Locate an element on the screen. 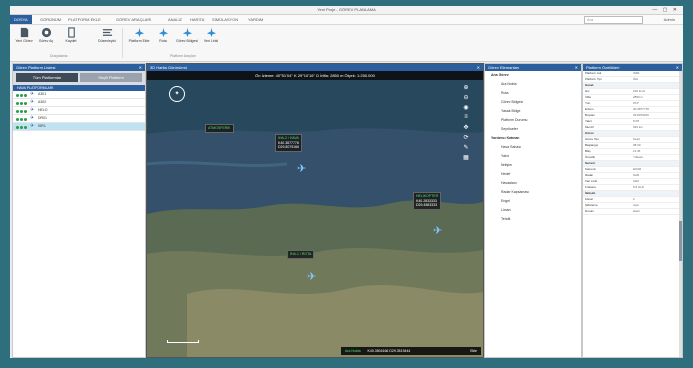 This screenshot has width=693, height=368. property-key: Yön is located at coordinates (588, 103).